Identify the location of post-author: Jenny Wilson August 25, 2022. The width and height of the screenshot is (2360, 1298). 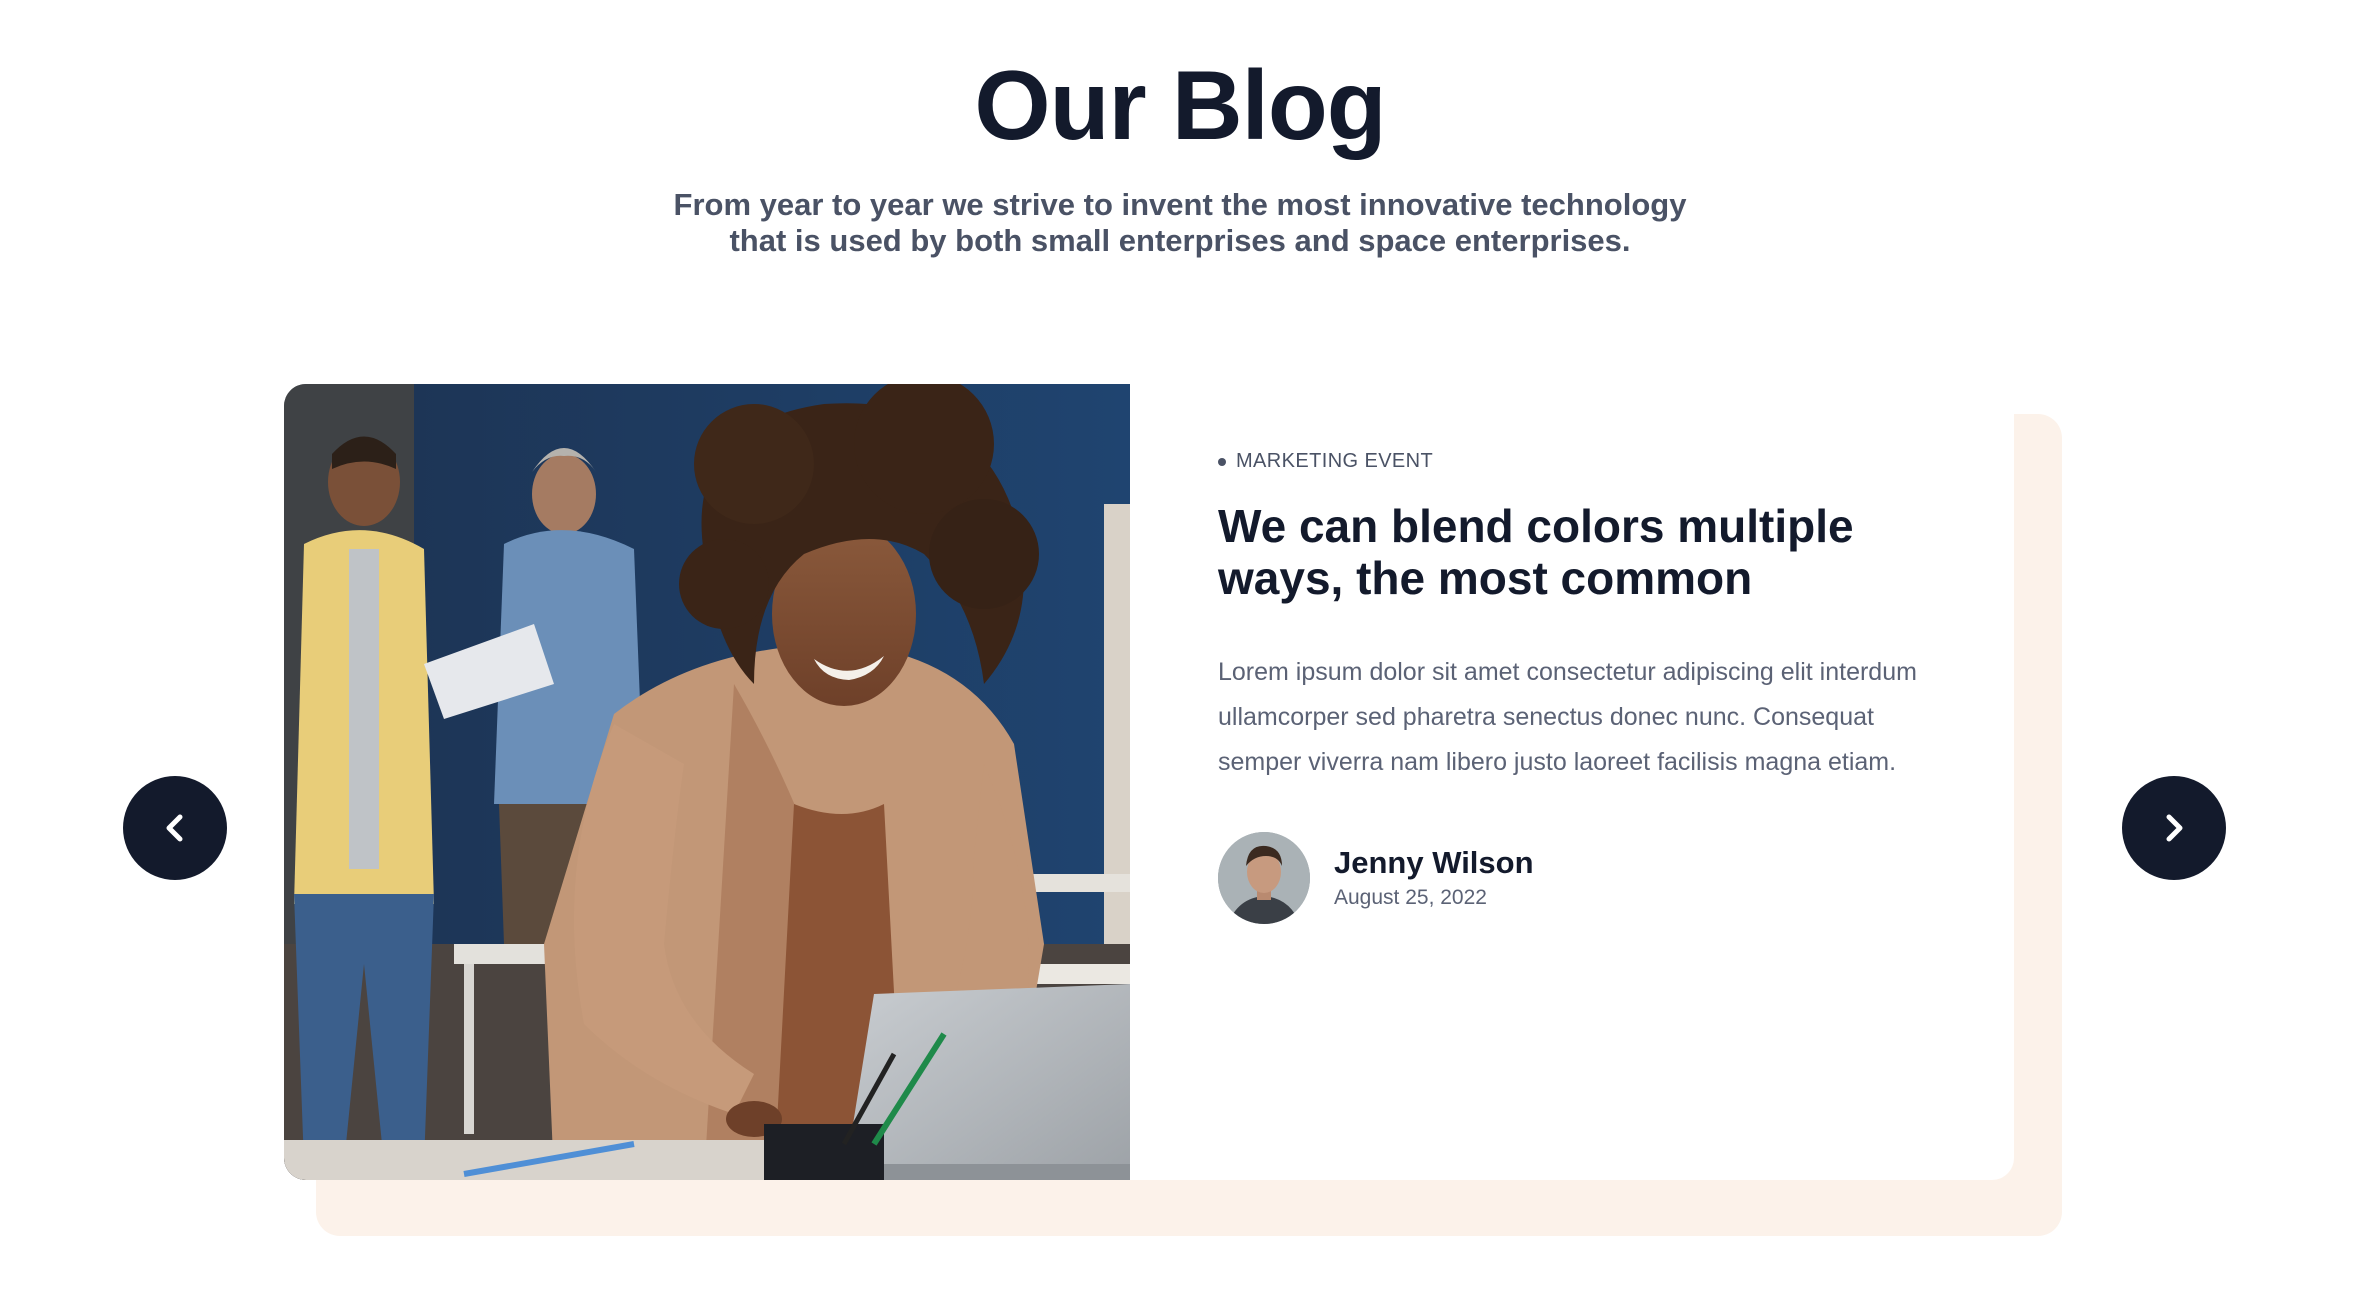
(1376, 878).